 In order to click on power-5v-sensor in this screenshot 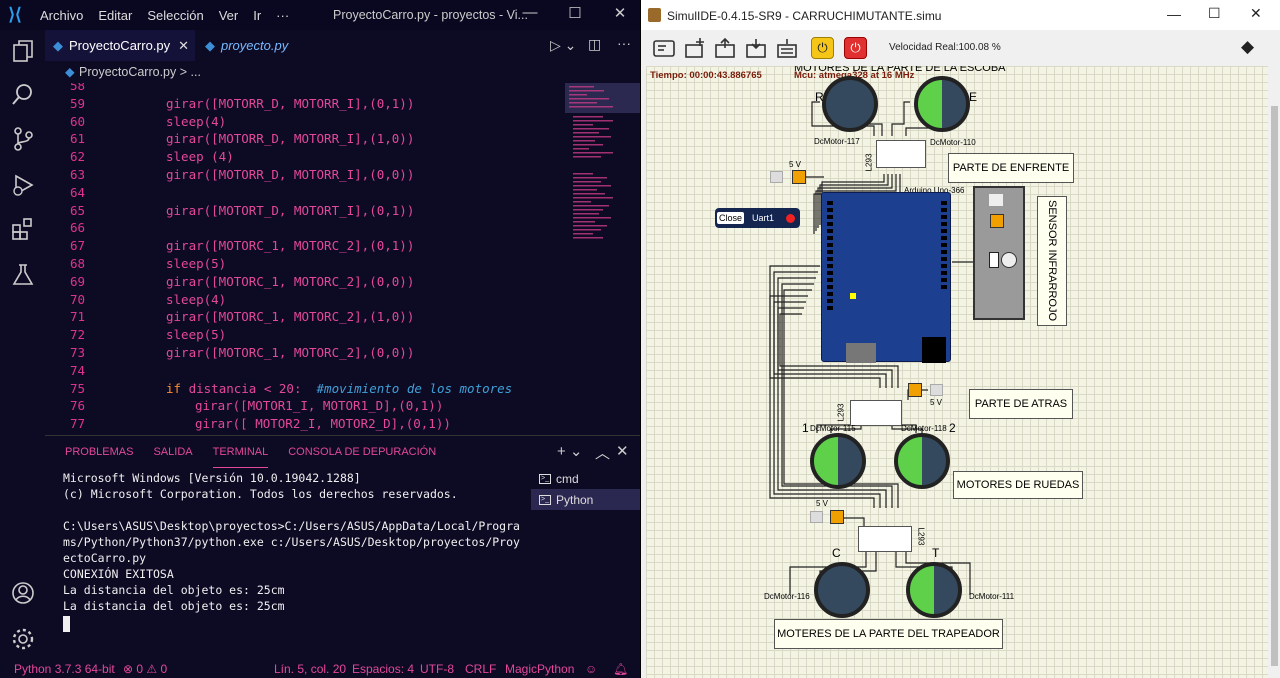, I will do `click(997, 221)`.